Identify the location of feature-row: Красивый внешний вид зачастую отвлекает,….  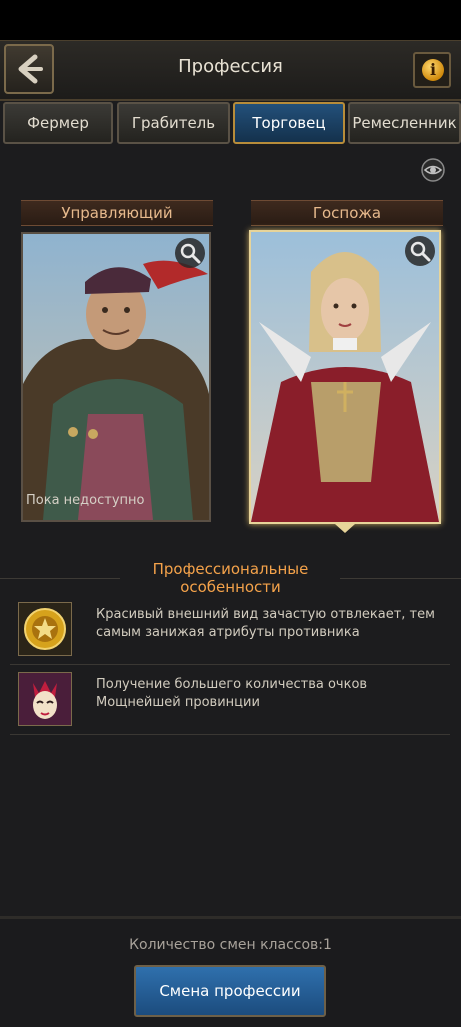
(230, 631).